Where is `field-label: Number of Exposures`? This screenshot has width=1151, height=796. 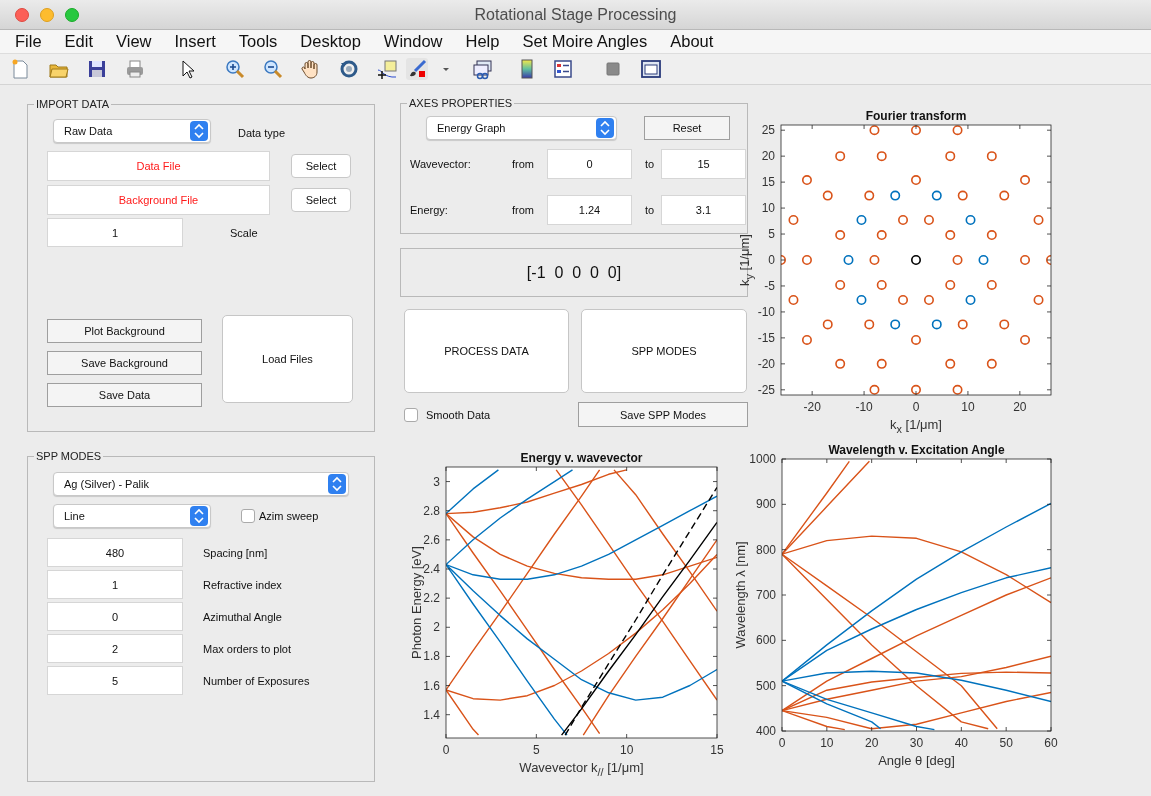 field-label: Number of Exposures is located at coordinates (256, 680).